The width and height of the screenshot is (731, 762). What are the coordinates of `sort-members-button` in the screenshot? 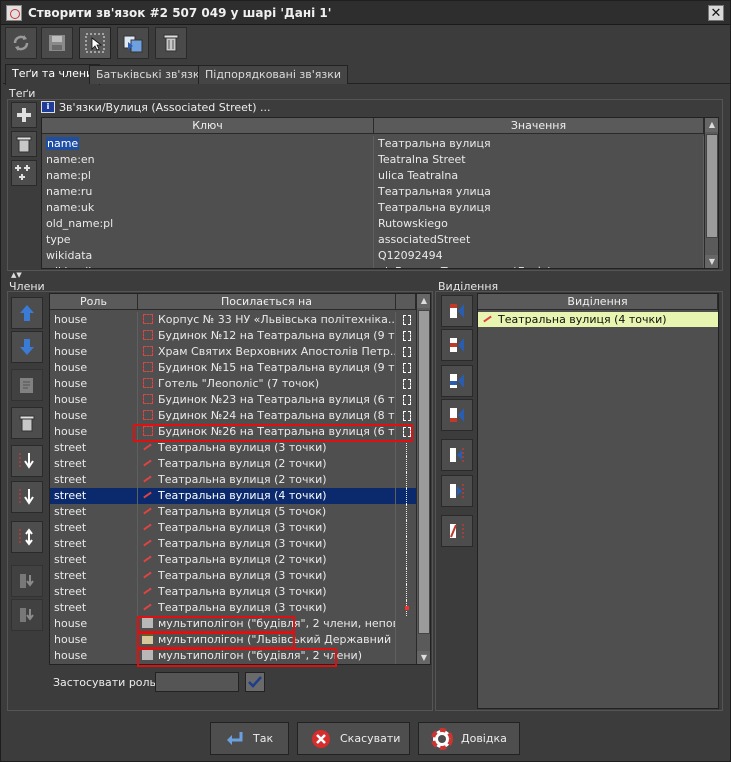 It's located at (27, 461).